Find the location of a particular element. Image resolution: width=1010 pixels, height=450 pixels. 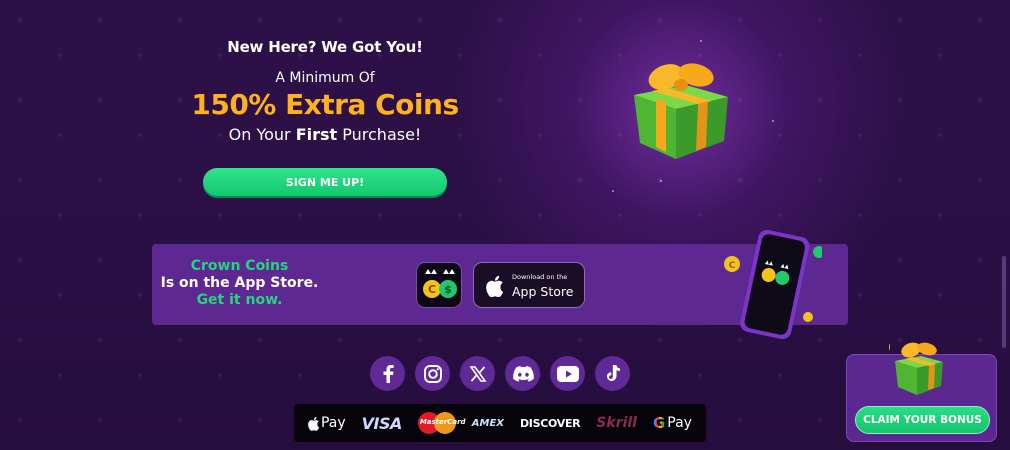

discover-logo: DISCOVER is located at coordinates (550, 423).